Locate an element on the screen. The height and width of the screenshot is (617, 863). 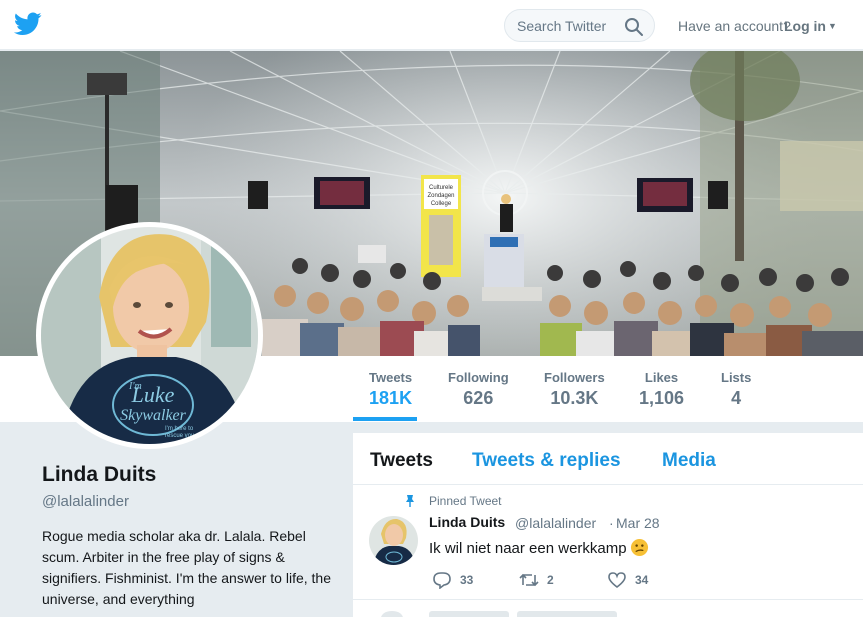
stat-label: Followers is located at coordinates (574, 377).